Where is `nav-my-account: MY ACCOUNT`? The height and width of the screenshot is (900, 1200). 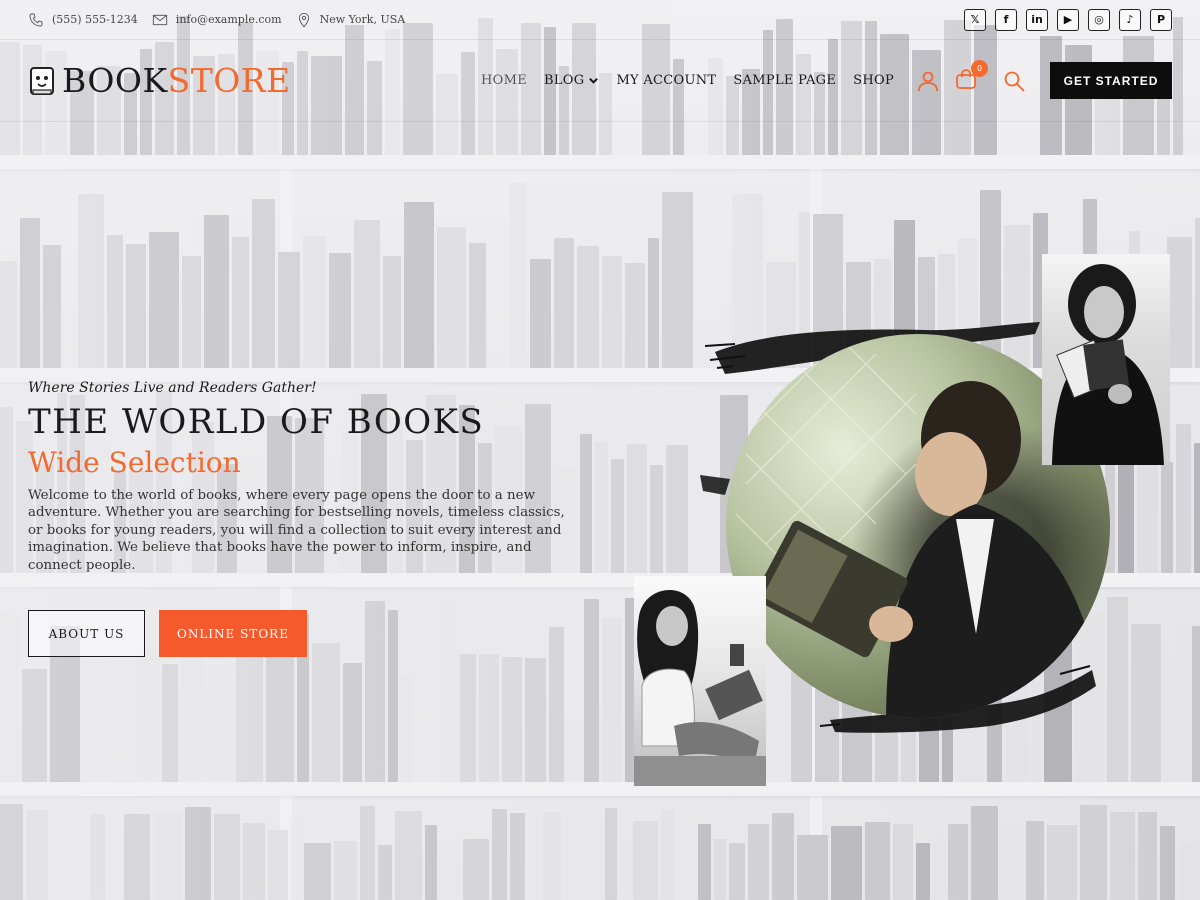 nav-my-account: MY ACCOUNT is located at coordinates (666, 80).